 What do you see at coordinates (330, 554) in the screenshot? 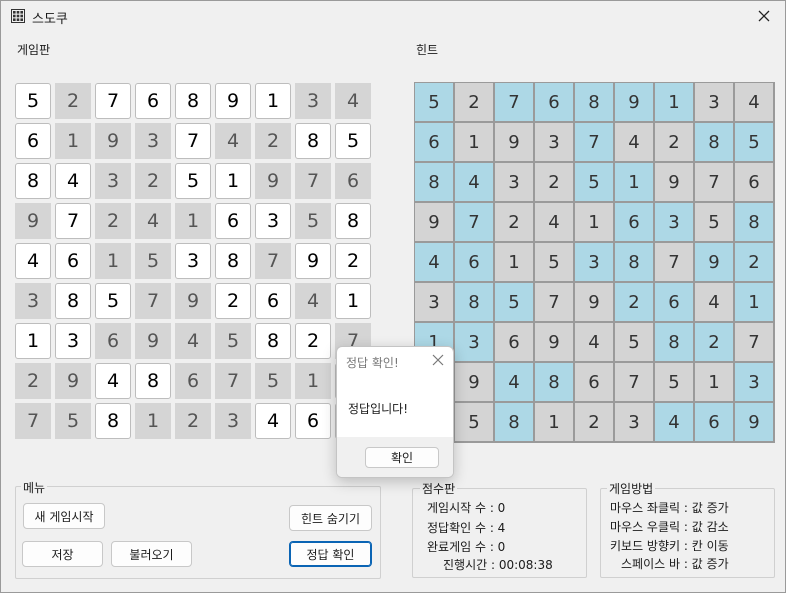
I see `check-answer-button: 정답 확인` at bounding box center [330, 554].